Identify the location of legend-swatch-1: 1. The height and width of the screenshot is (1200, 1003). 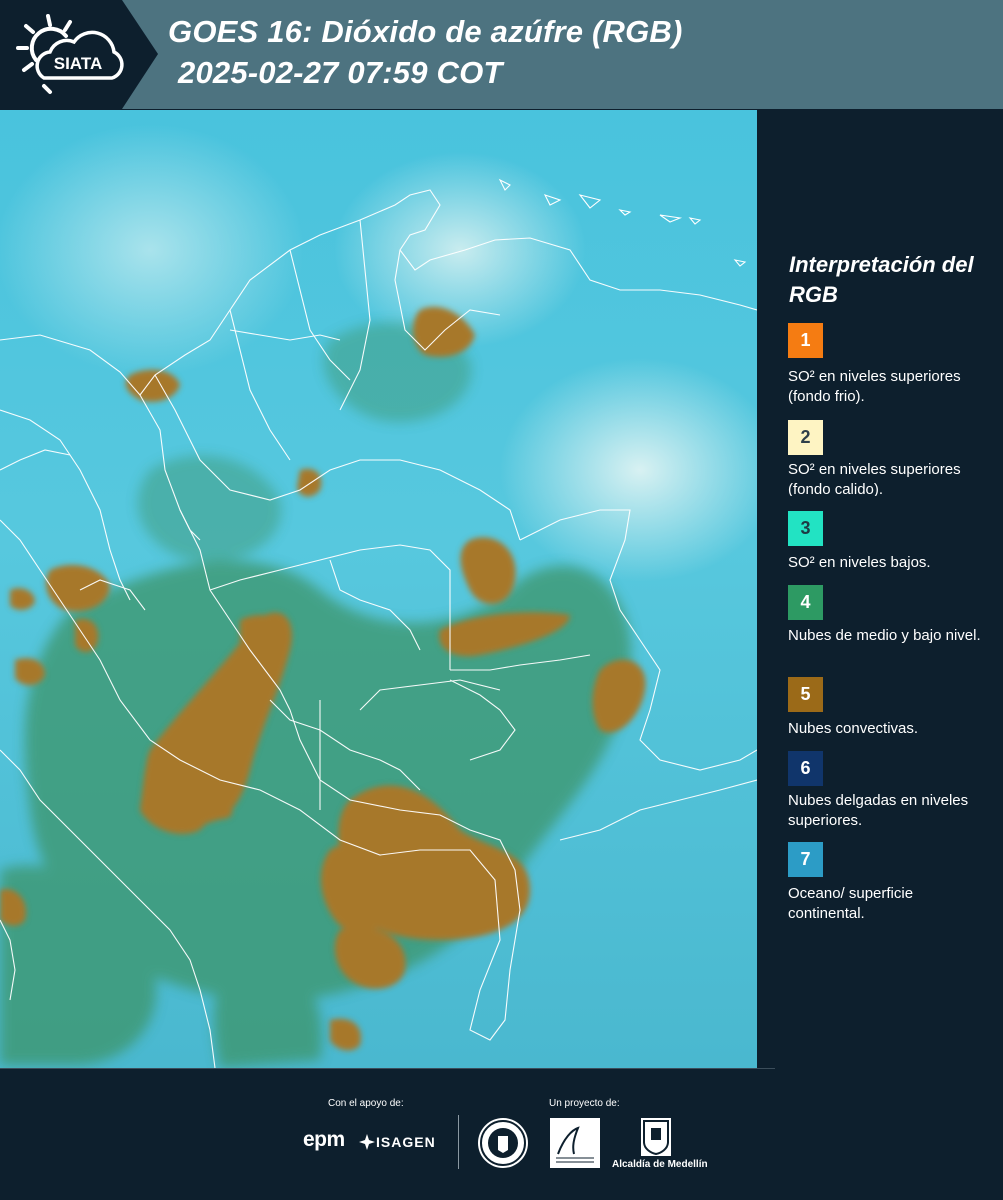
(805, 340).